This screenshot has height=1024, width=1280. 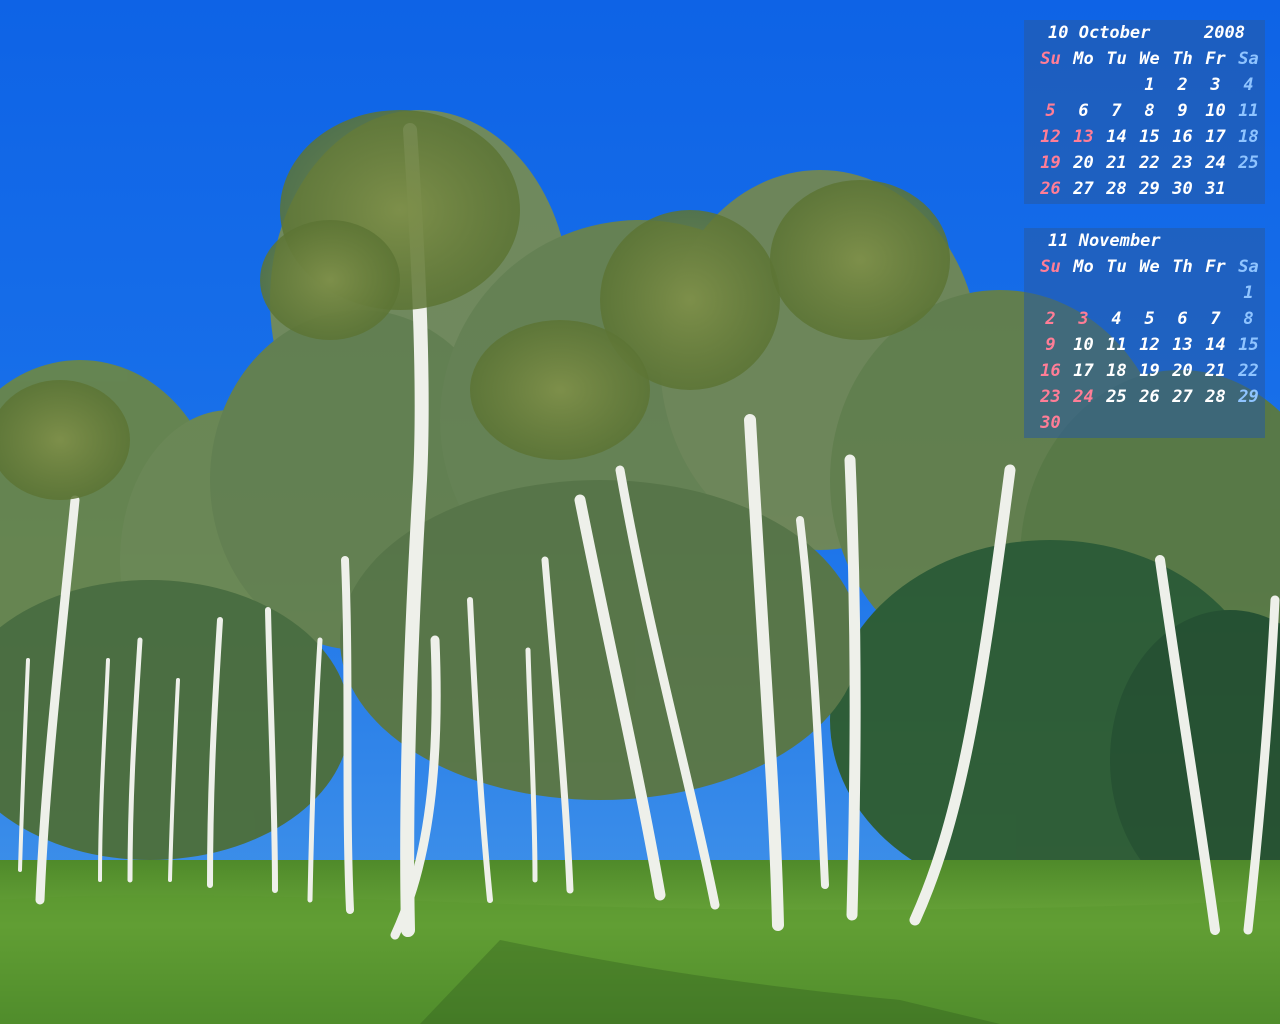 I want to click on calendar-month-title: 11 November, so click(x=1104, y=241).